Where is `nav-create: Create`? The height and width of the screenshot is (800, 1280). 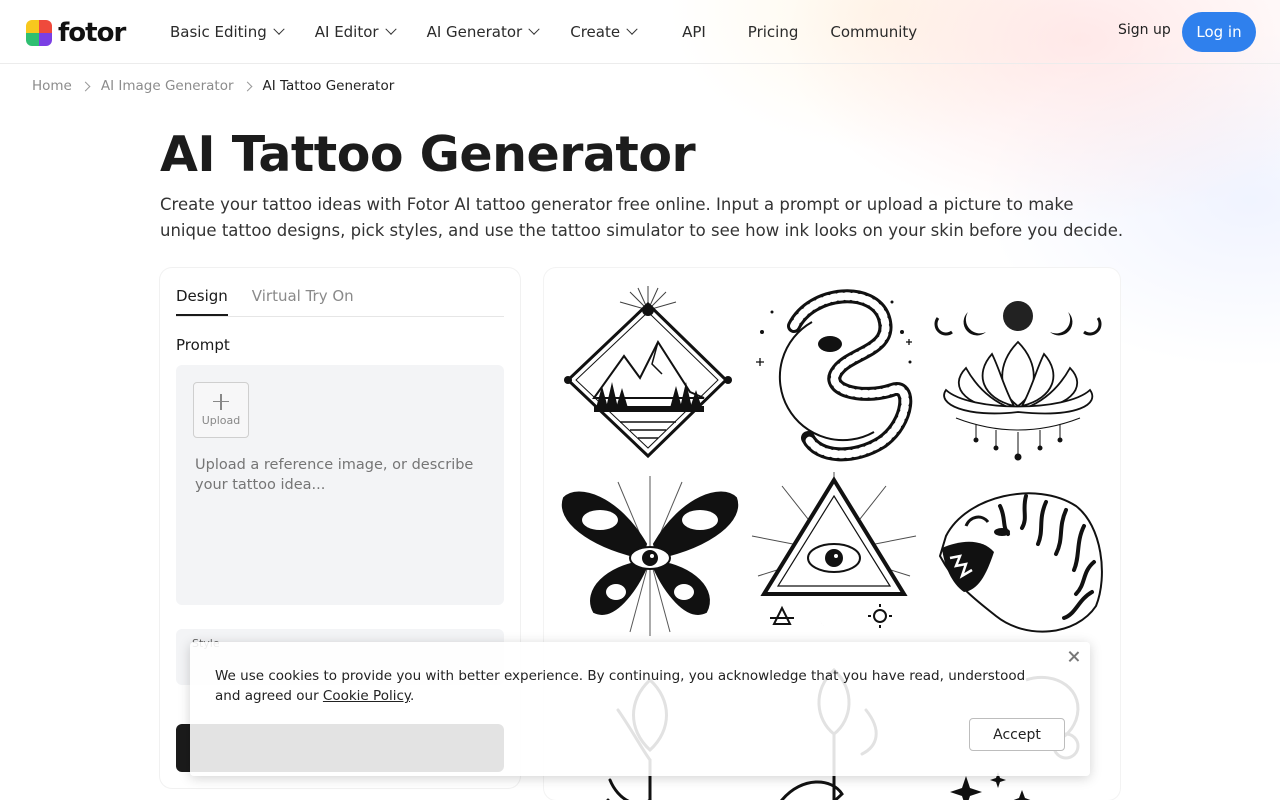 nav-create: Create is located at coordinates (604, 32).